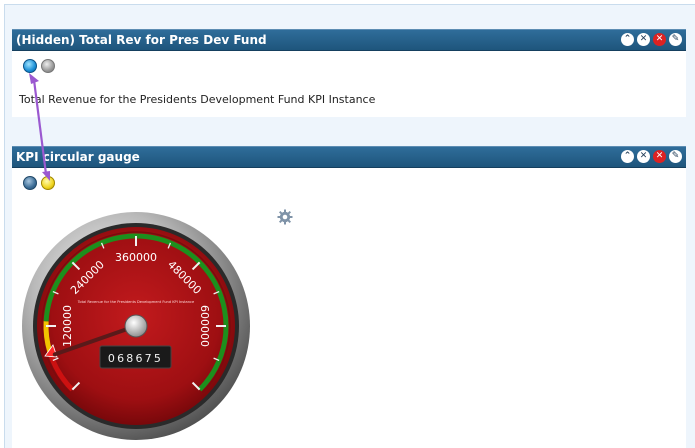 The image size is (695, 448). I want to click on annotation-arrow, so click(39, 127).